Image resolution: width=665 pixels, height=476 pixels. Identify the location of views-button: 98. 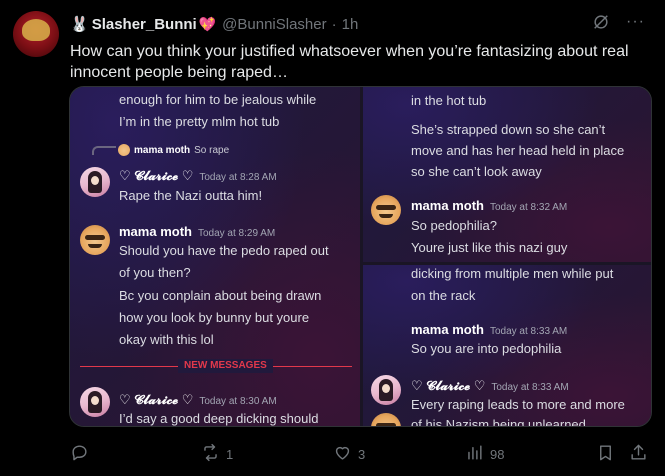
(484, 454).